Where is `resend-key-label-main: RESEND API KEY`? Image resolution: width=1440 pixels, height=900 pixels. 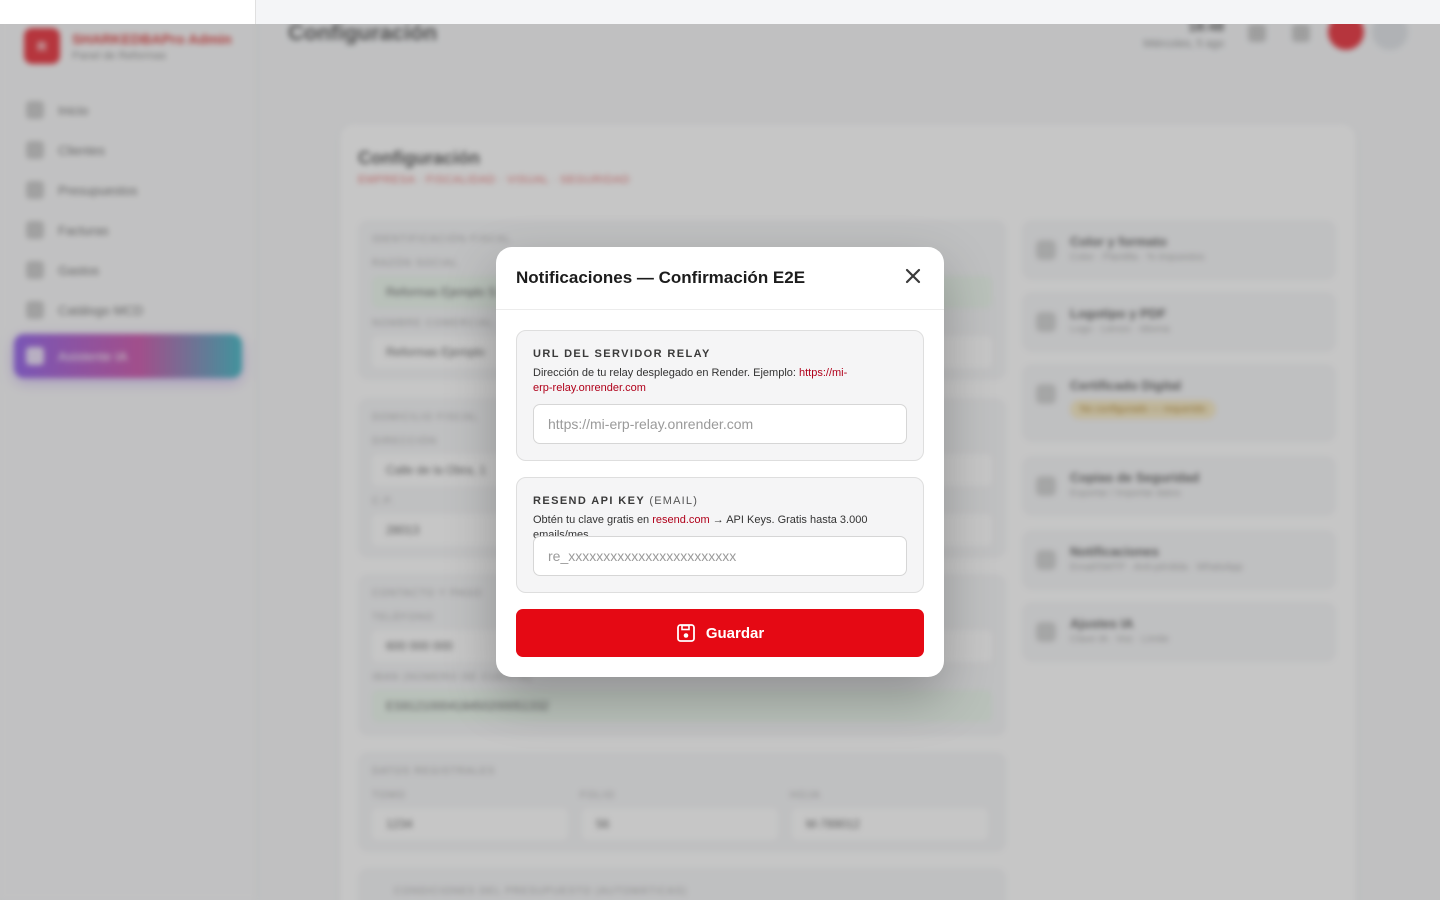 resend-key-label-main: RESEND API KEY is located at coordinates (589, 501).